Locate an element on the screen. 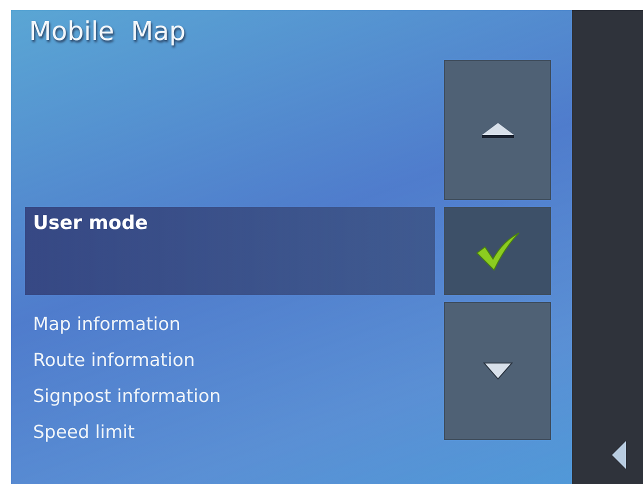 The height and width of the screenshot is (484, 643). up-triangle-icon is located at coordinates (497, 130).